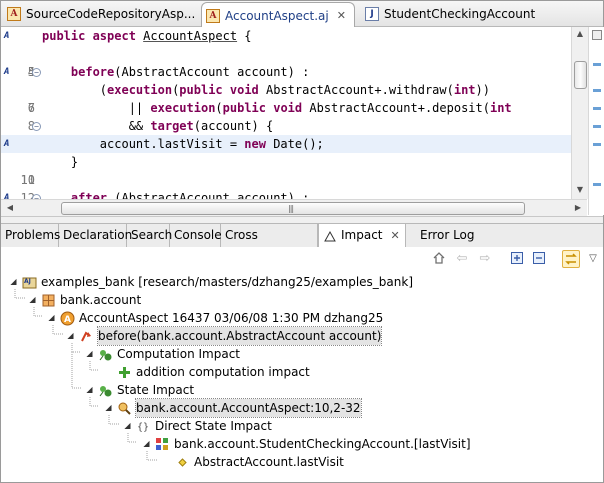 This screenshot has height=483, width=604. What do you see at coordinates (196, 235) in the screenshot?
I see `tab-console: Console` at bounding box center [196, 235].